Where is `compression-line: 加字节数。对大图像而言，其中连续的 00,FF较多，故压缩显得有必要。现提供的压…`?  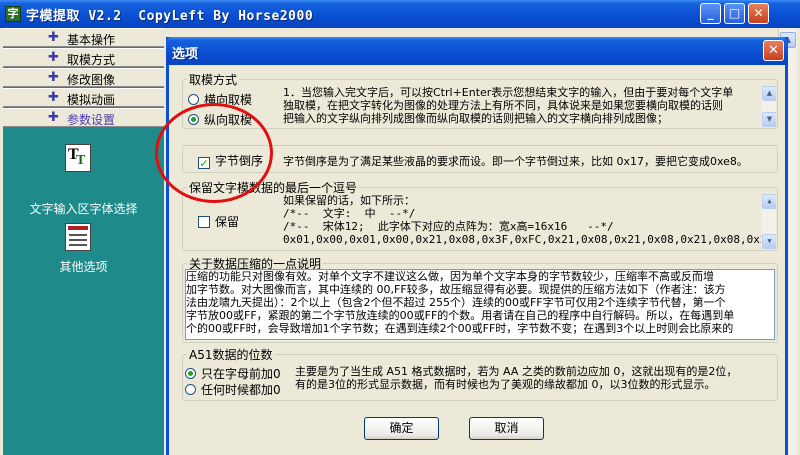
compression-line: 加字节数。对大图像而言，其中连续的 00,FF较多，故压缩显得有必要。现提供的压… is located at coordinates (456, 289).